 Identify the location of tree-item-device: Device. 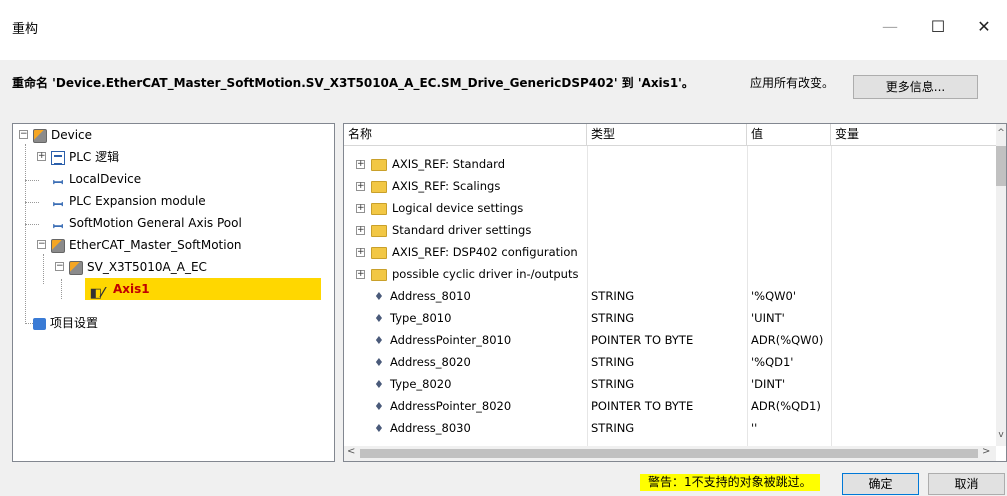
(62, 135).